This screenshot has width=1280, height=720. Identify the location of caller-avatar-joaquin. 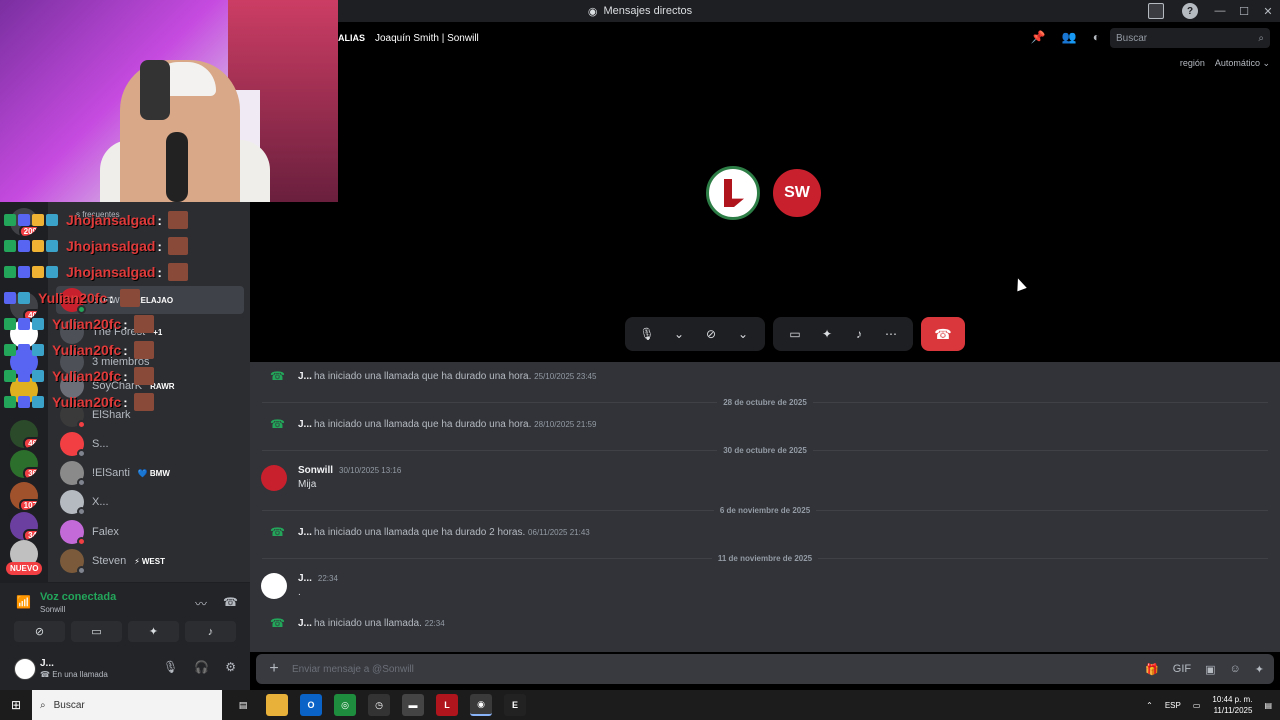
(733, 193).